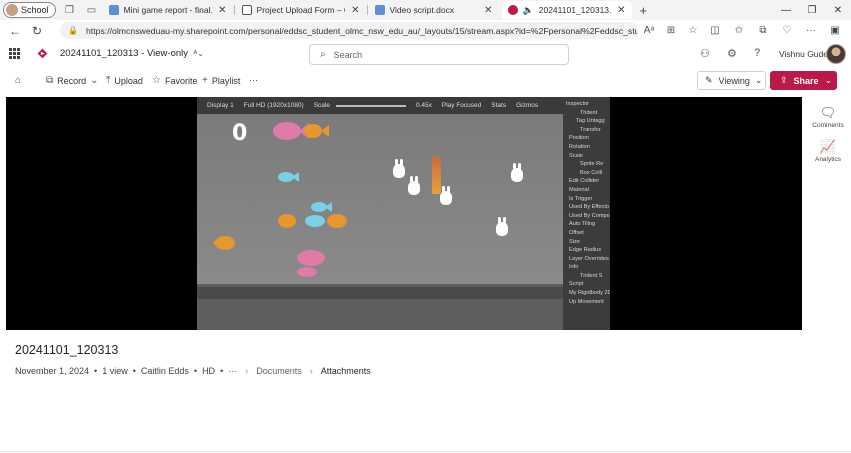 The image size is (851, 453). What do you see at coordinates (205, 80) in the screenshot?
I see `plus-icon: +` at bounding box center [205, 80].